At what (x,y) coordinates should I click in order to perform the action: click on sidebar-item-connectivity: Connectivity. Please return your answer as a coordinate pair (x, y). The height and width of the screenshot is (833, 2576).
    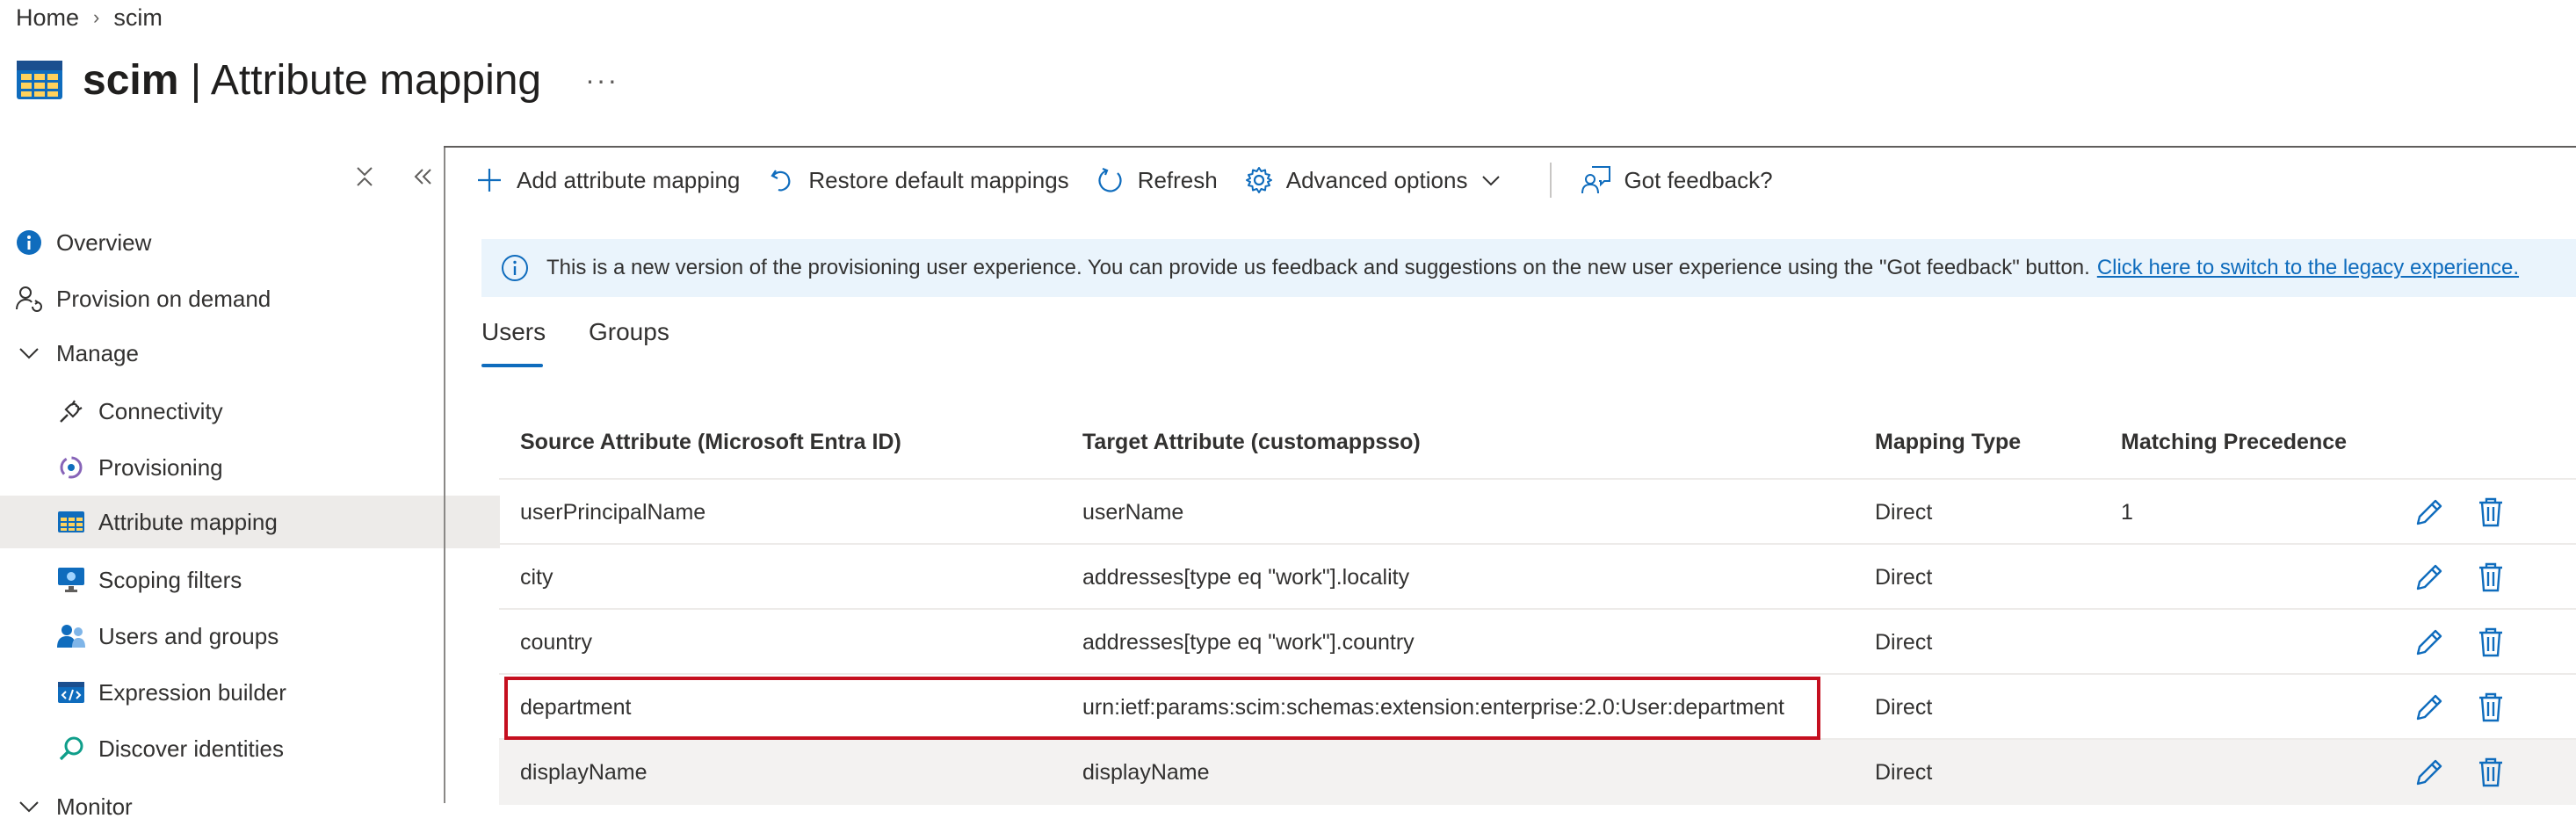
    Looking at the image, I should click on (250, 412).